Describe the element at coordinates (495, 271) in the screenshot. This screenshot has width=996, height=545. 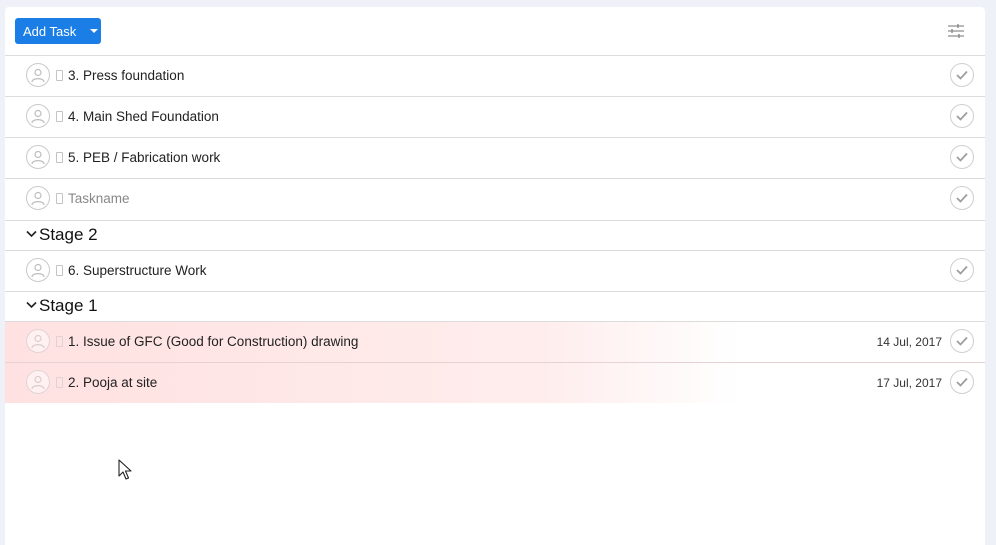
I see `task-row: 6. Superstructure Work` at that location.